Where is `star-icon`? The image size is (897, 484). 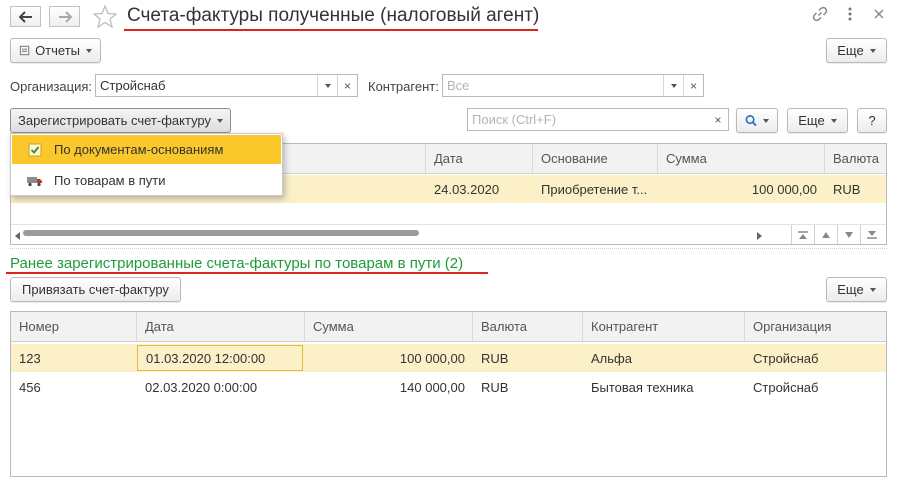 star-icon is located at coordinates (105, 16).